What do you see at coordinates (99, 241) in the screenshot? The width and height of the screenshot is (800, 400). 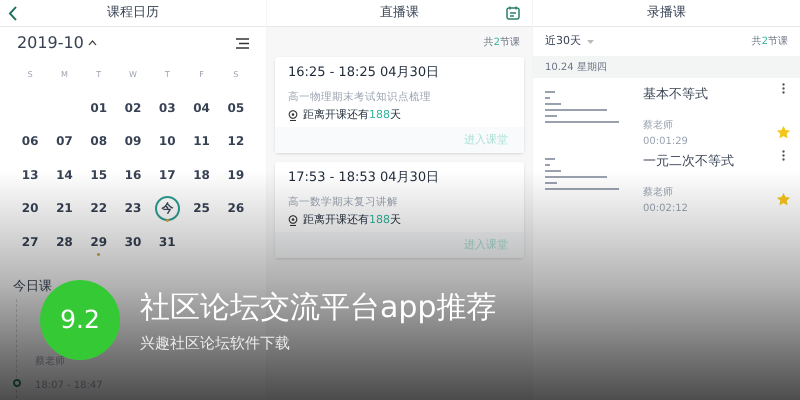 I see `calendar-day: 29` at bounding box center [99, 241].